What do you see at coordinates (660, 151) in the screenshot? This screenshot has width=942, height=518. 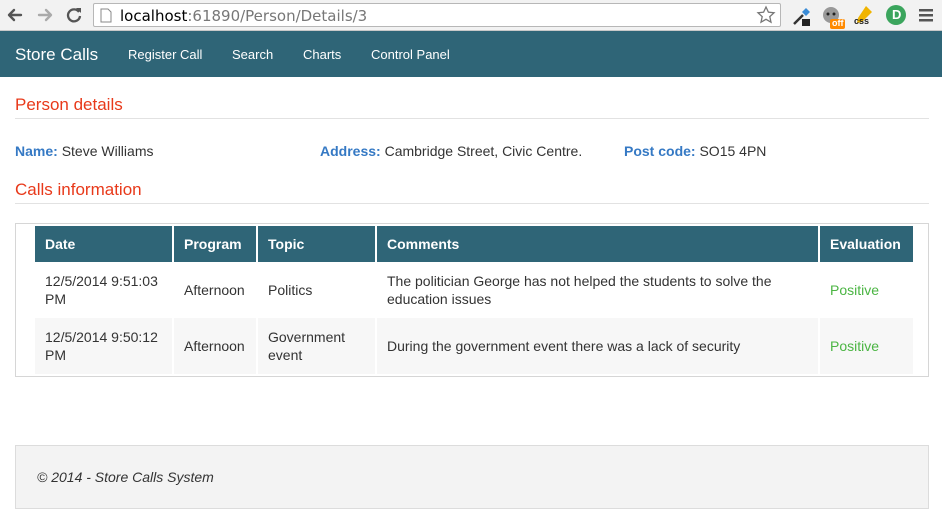 I see `postcode-label: Post code:` at bounding box center [660, 151].